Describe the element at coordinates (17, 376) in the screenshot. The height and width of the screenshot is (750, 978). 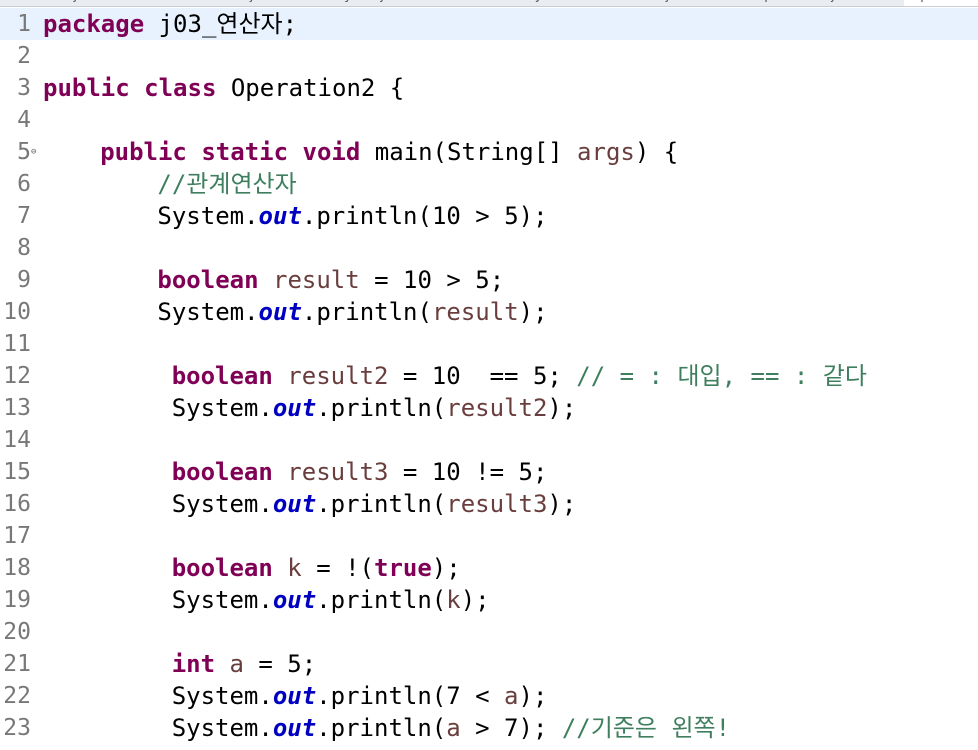
I see `line-number: 12` at that location.